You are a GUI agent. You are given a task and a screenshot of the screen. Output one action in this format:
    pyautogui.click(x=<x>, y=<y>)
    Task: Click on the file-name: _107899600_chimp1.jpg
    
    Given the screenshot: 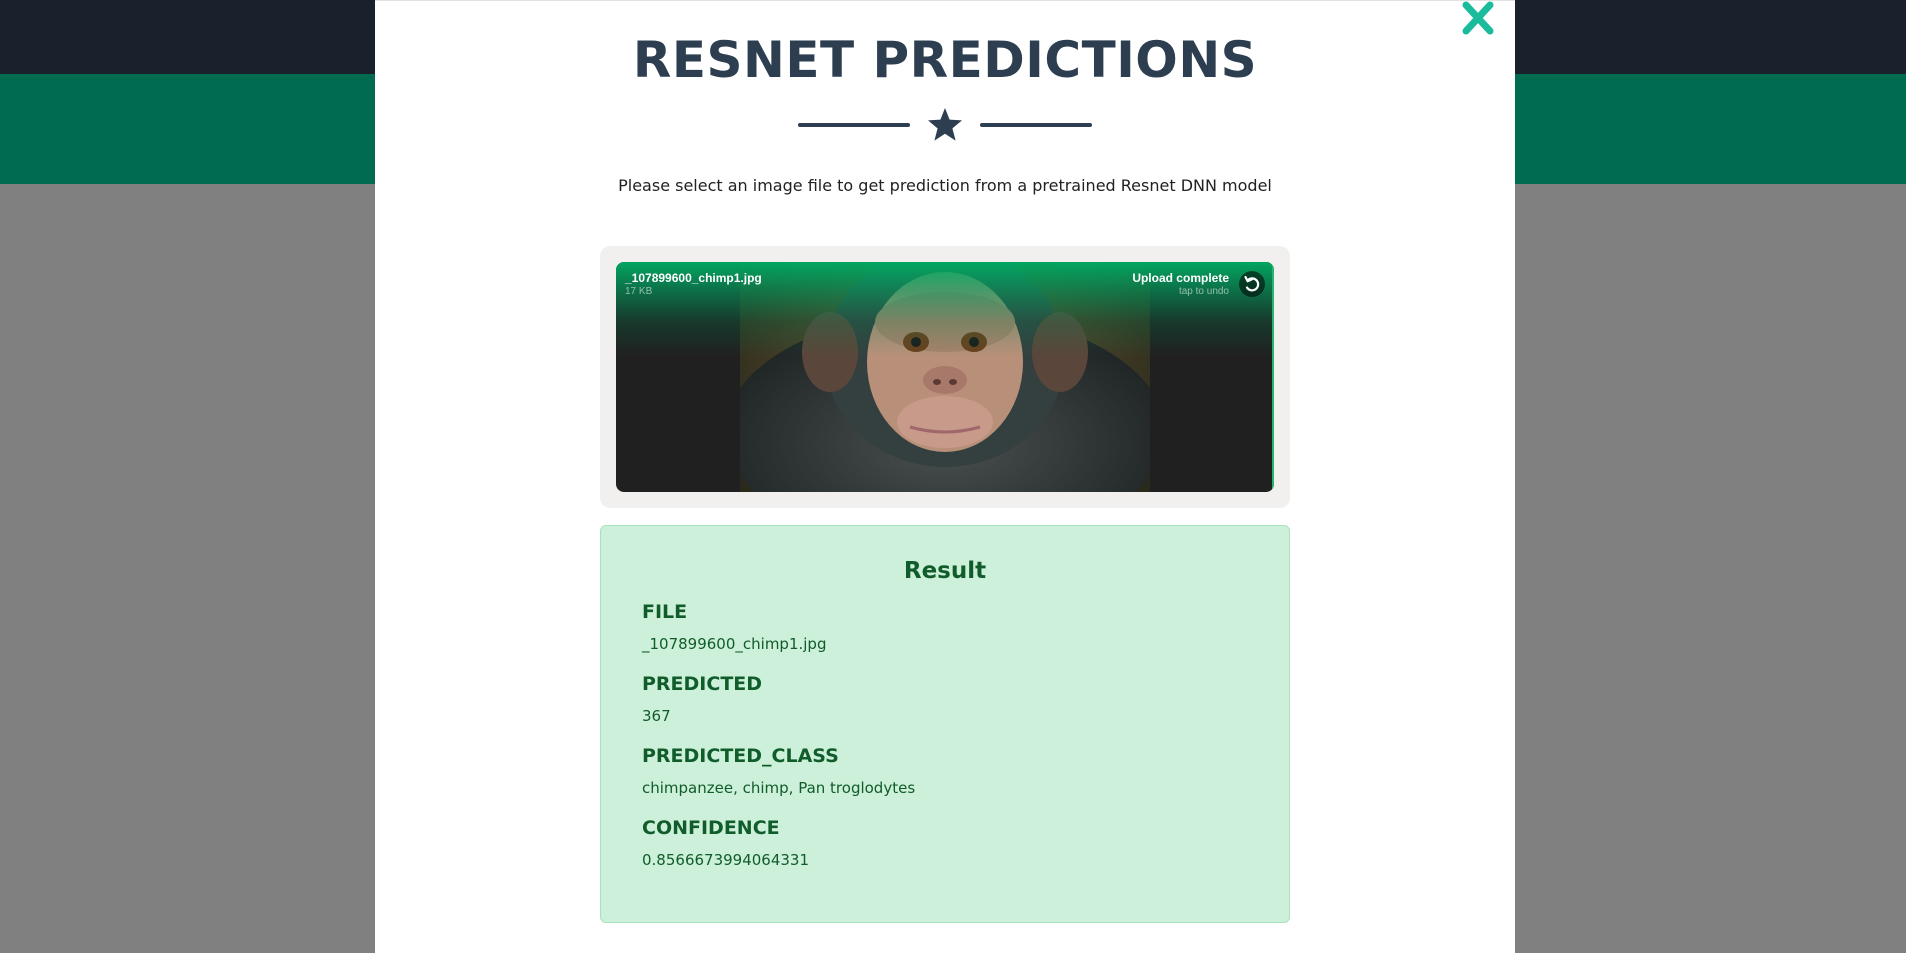 What is the action you would take?
    pyautogui.click(x=693, y=278)
    